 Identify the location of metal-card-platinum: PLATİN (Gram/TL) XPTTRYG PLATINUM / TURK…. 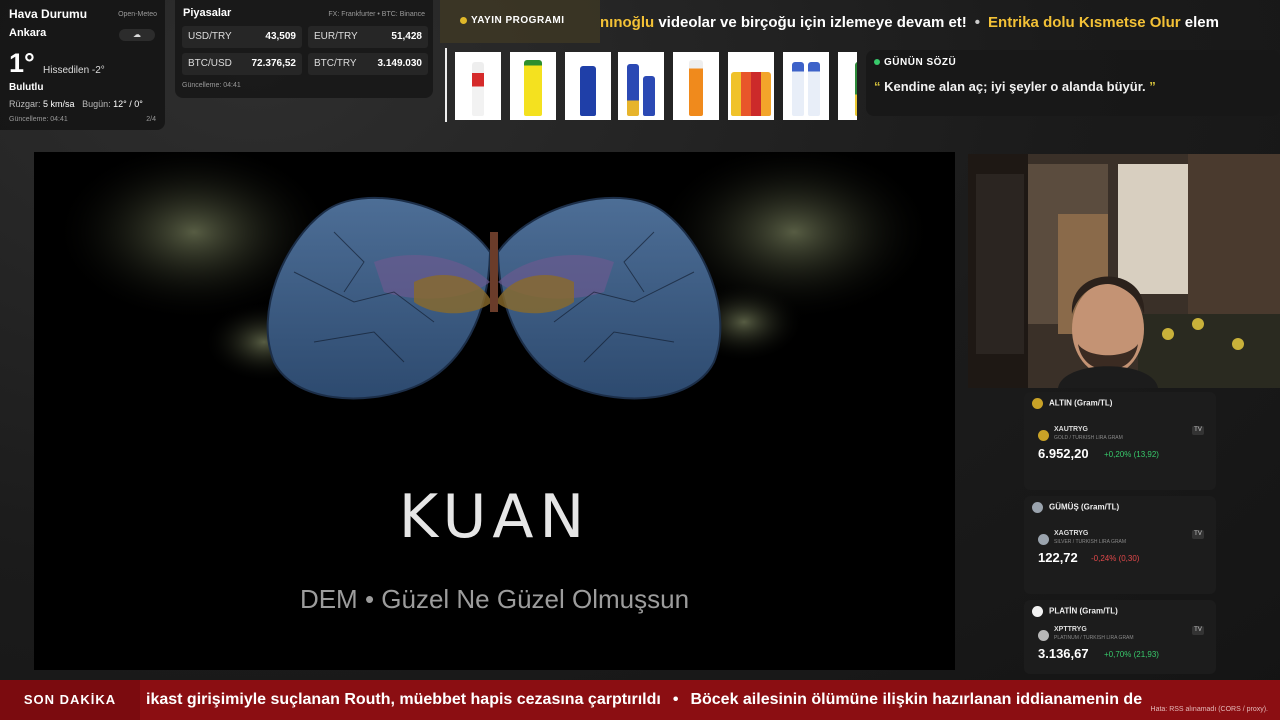
(1120, 637).